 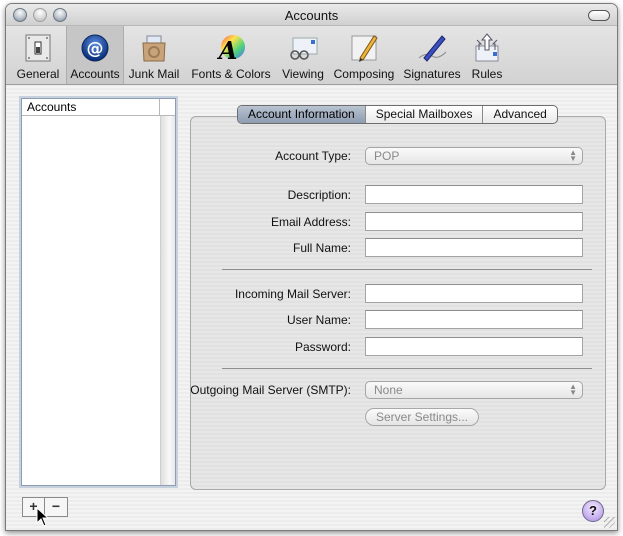 I want to click on toolbar-label: Junk Mail, so click(x=154, y=74).